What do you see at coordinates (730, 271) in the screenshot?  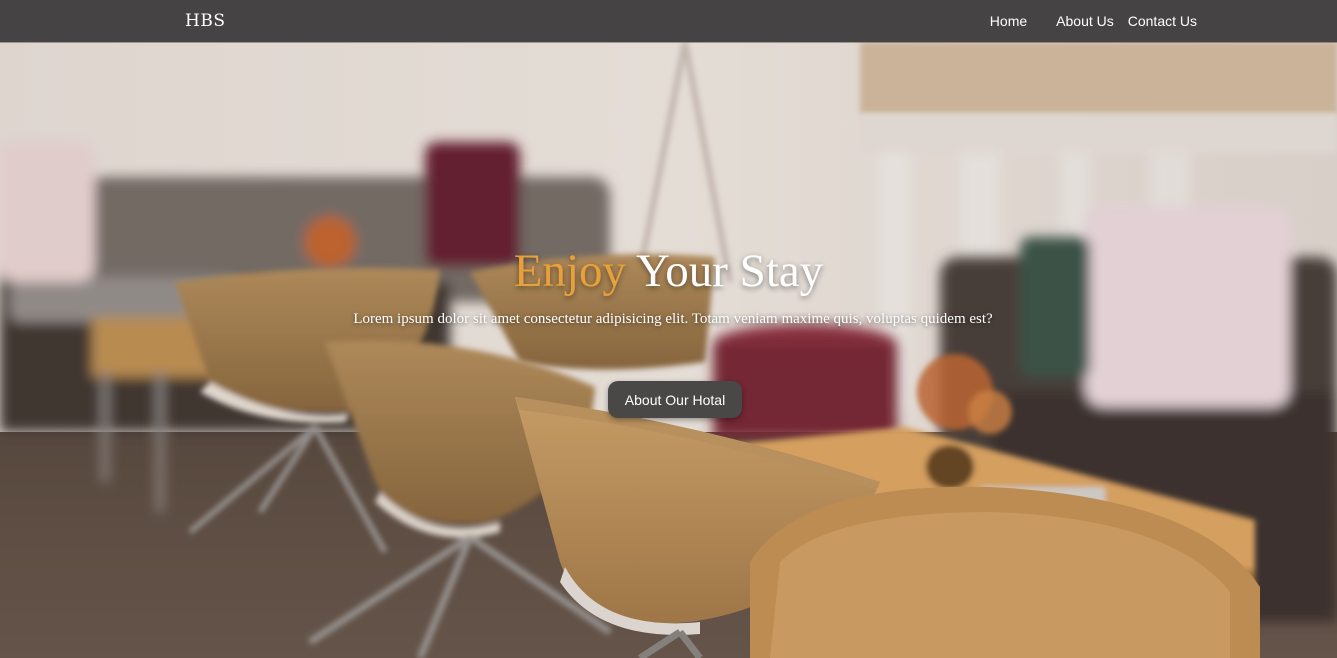 I see `hero-title-rest: Your Stay` at bounding box center [730, 271].